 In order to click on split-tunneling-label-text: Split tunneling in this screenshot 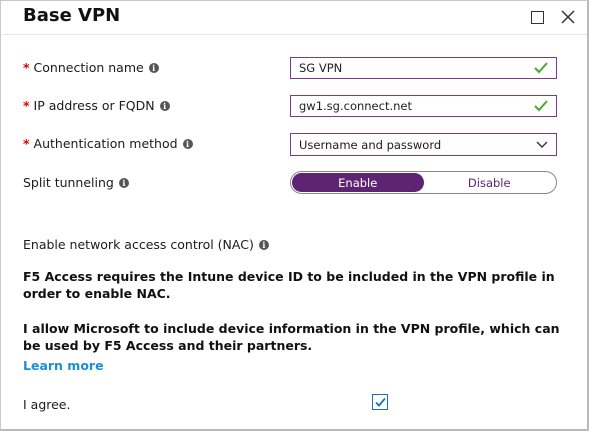, I will do `click(68, 182)`.